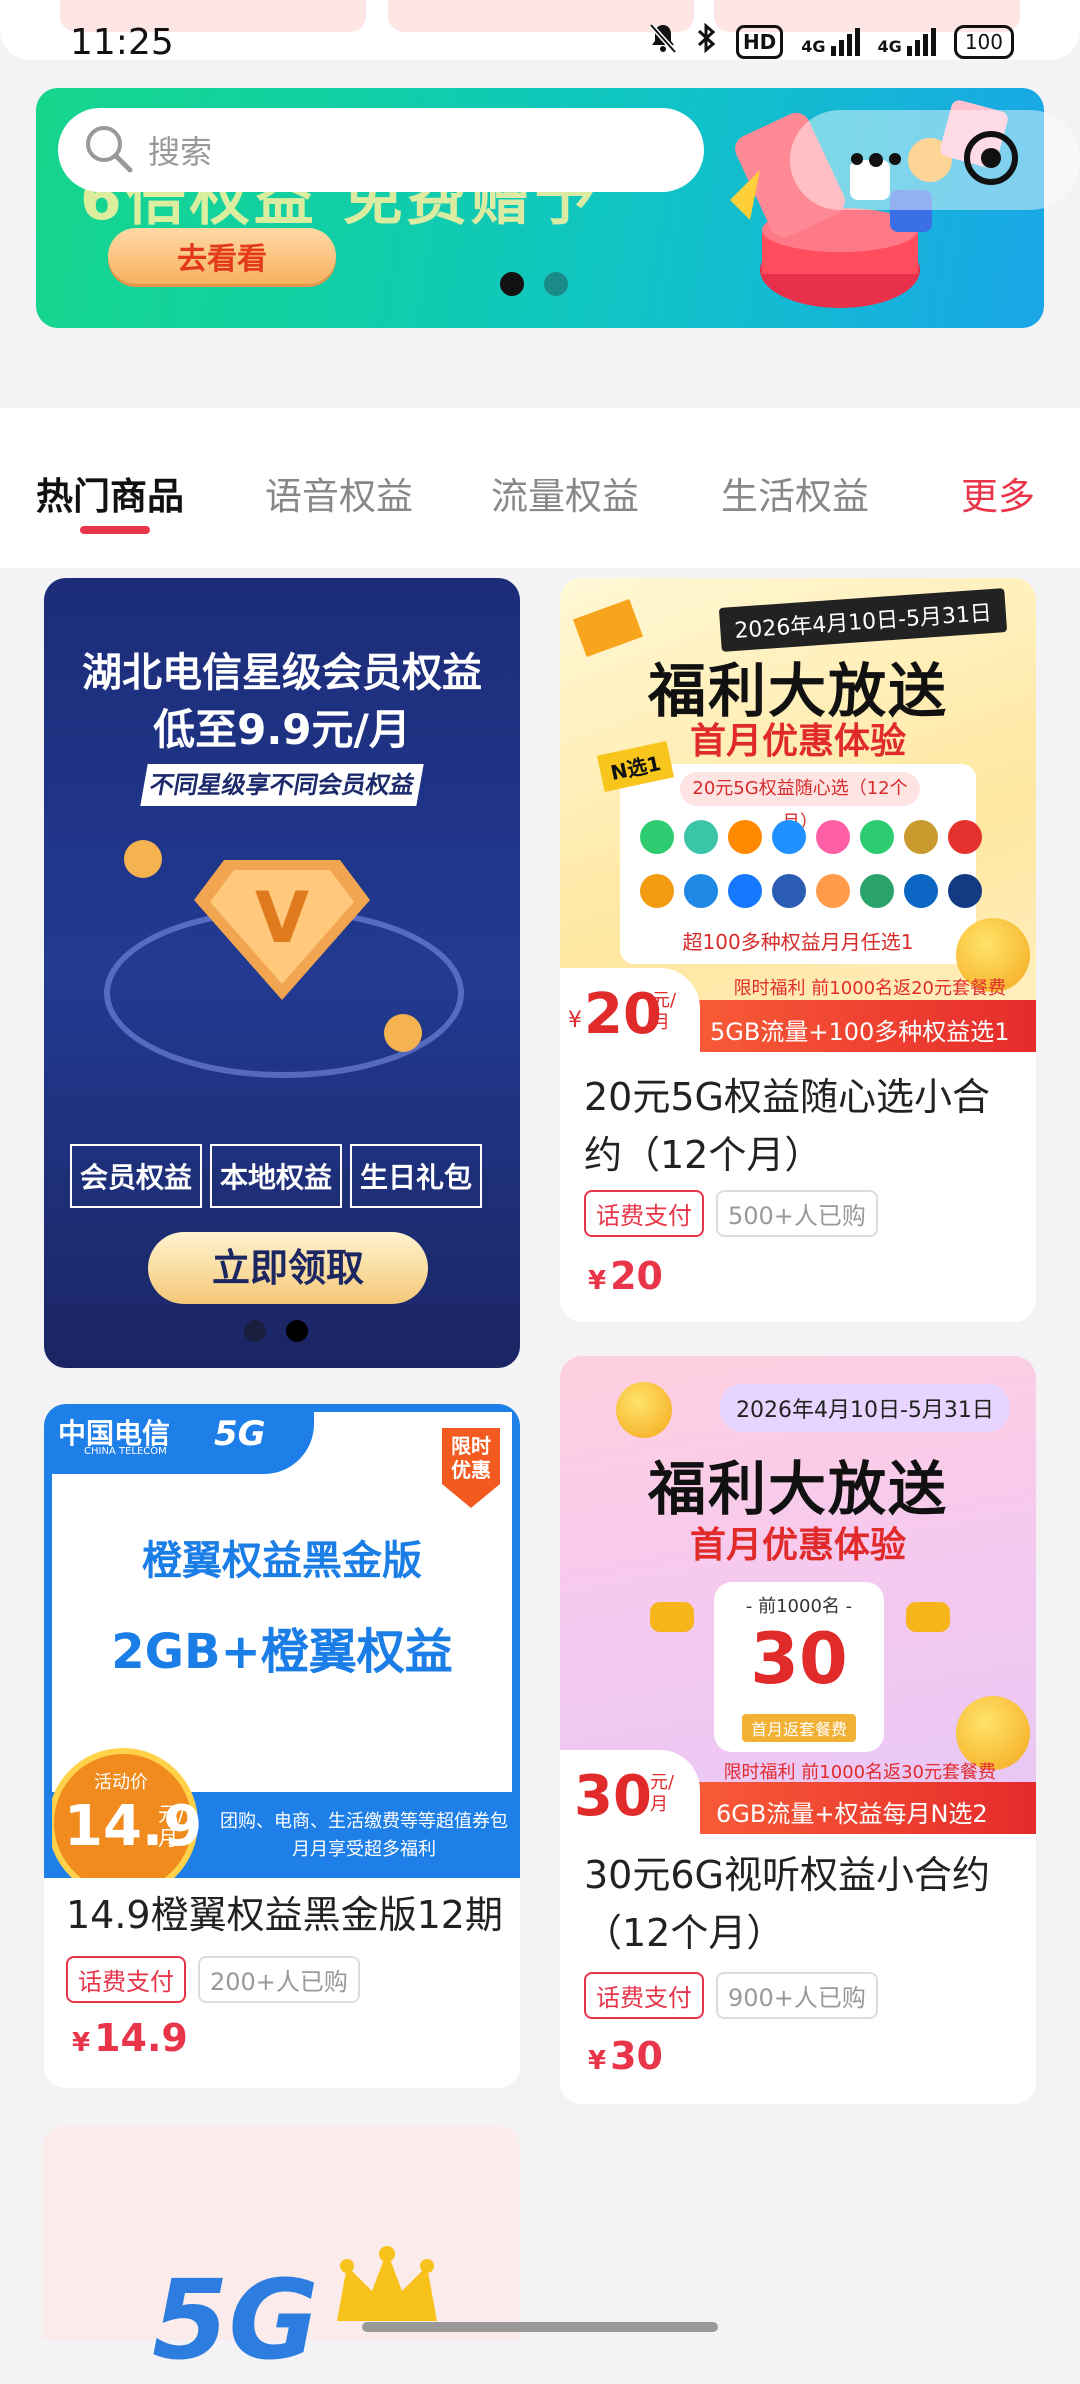  What do you see at coordinates (644, 1410) in the screenshot?
I see `wink-emoji-icon` at bounding box center [644, 1410].